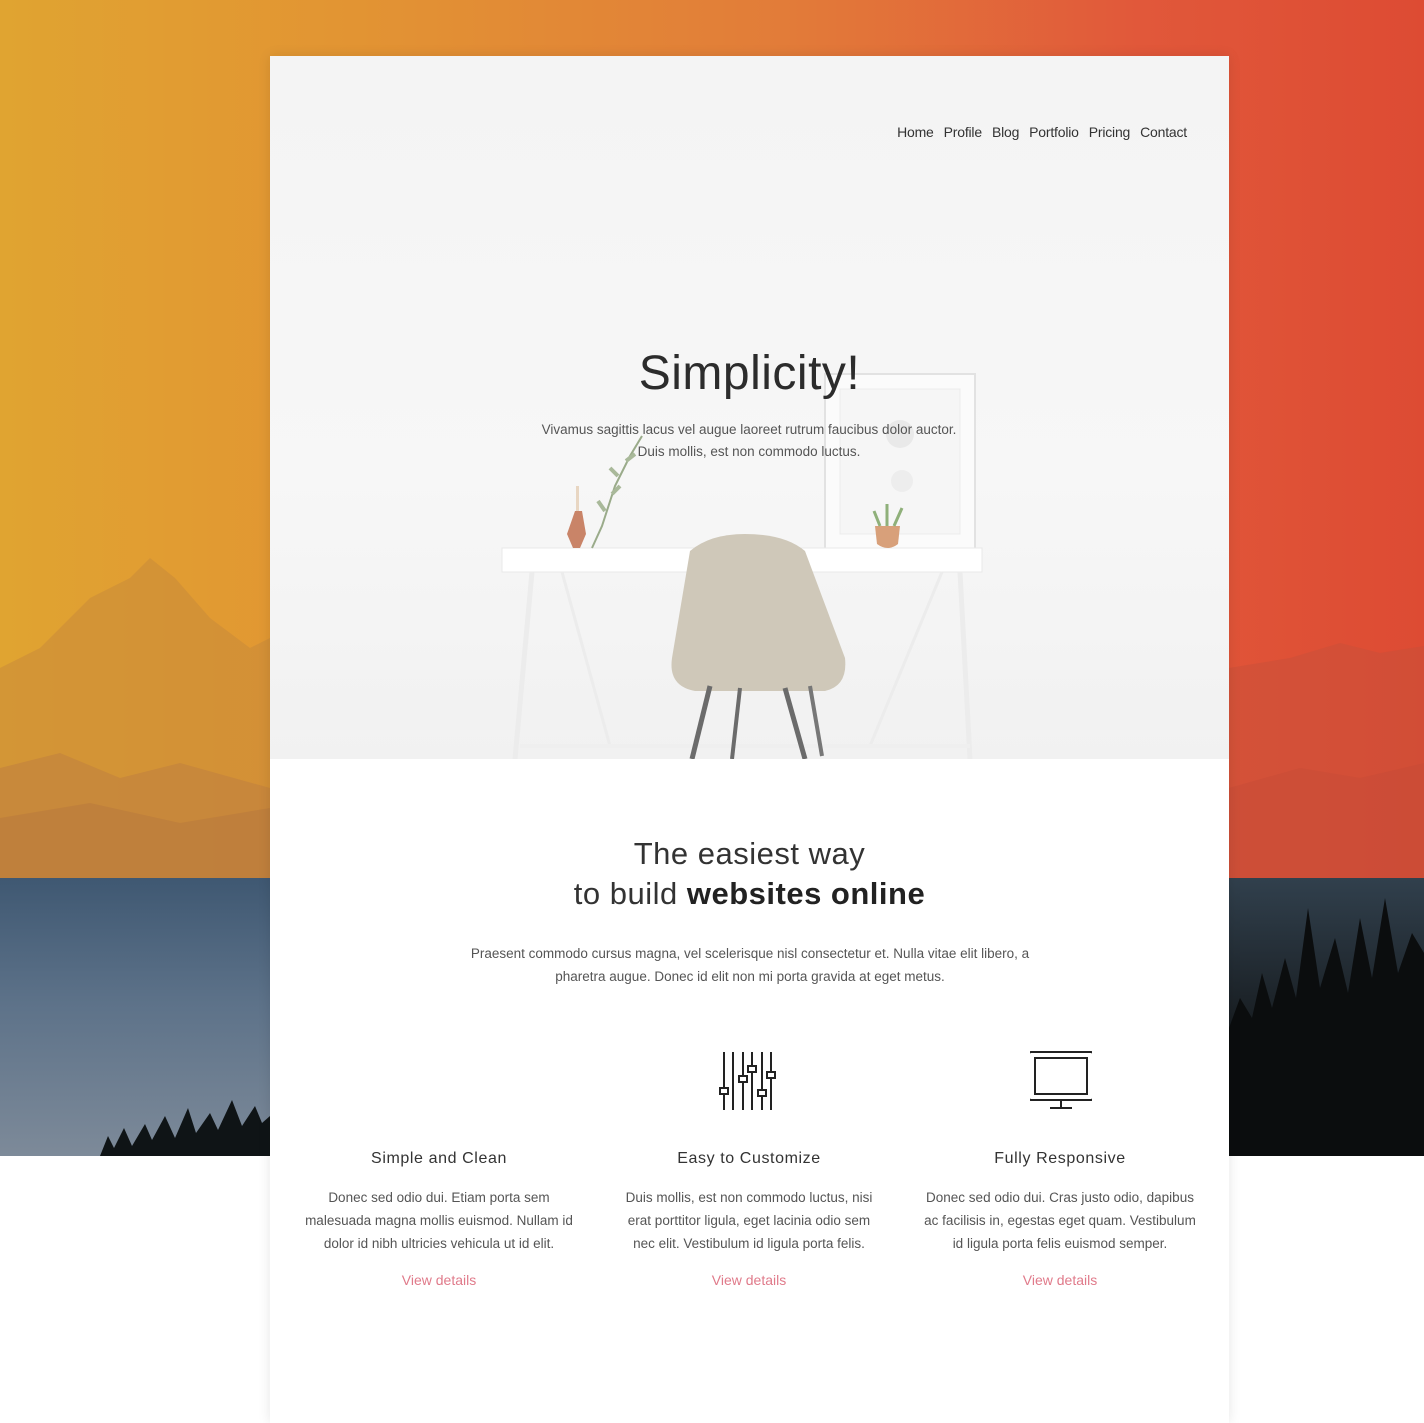  Describe the element at coordinates (742, 566) in the screenshot. I see `desk-chair-illustration` at that location.